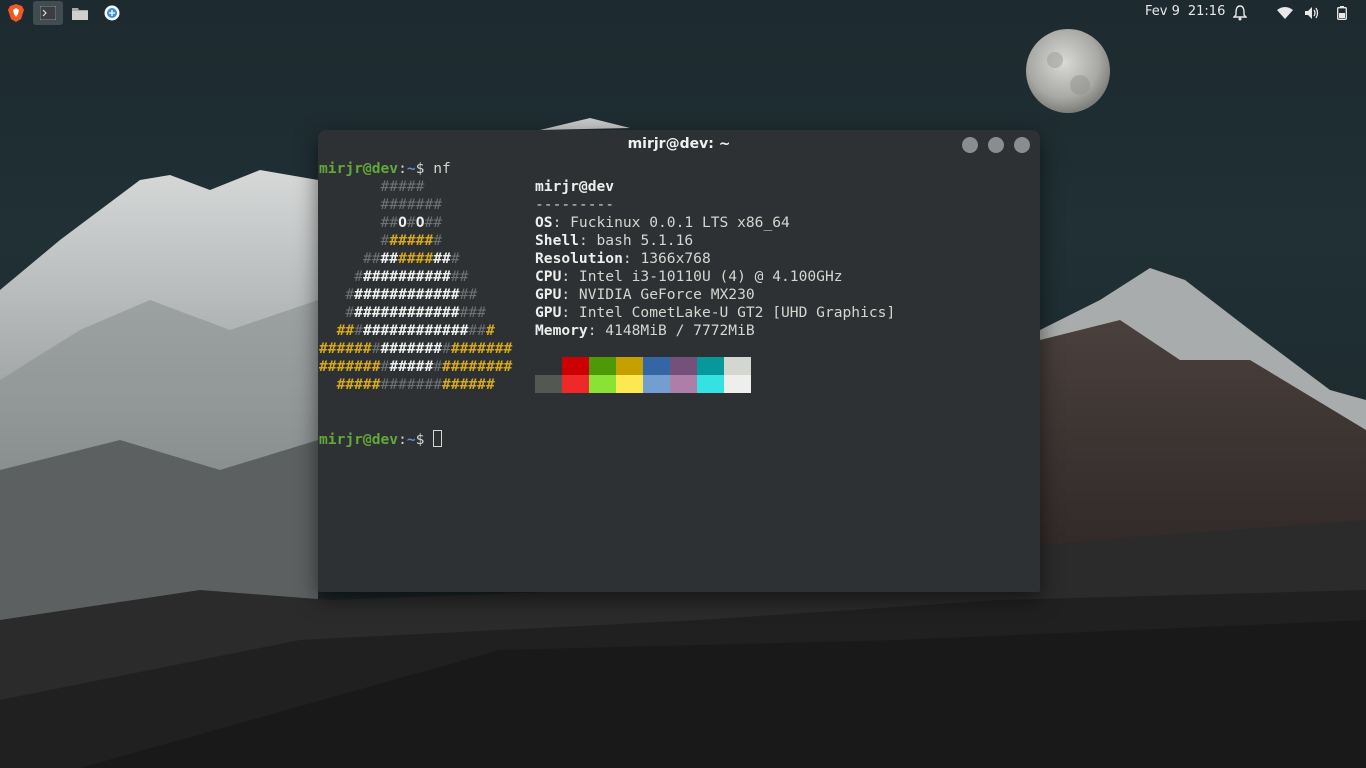 The width and height of the screenshot is (1366, 768). I want to click on battery-indicator, so click(1342, 13).